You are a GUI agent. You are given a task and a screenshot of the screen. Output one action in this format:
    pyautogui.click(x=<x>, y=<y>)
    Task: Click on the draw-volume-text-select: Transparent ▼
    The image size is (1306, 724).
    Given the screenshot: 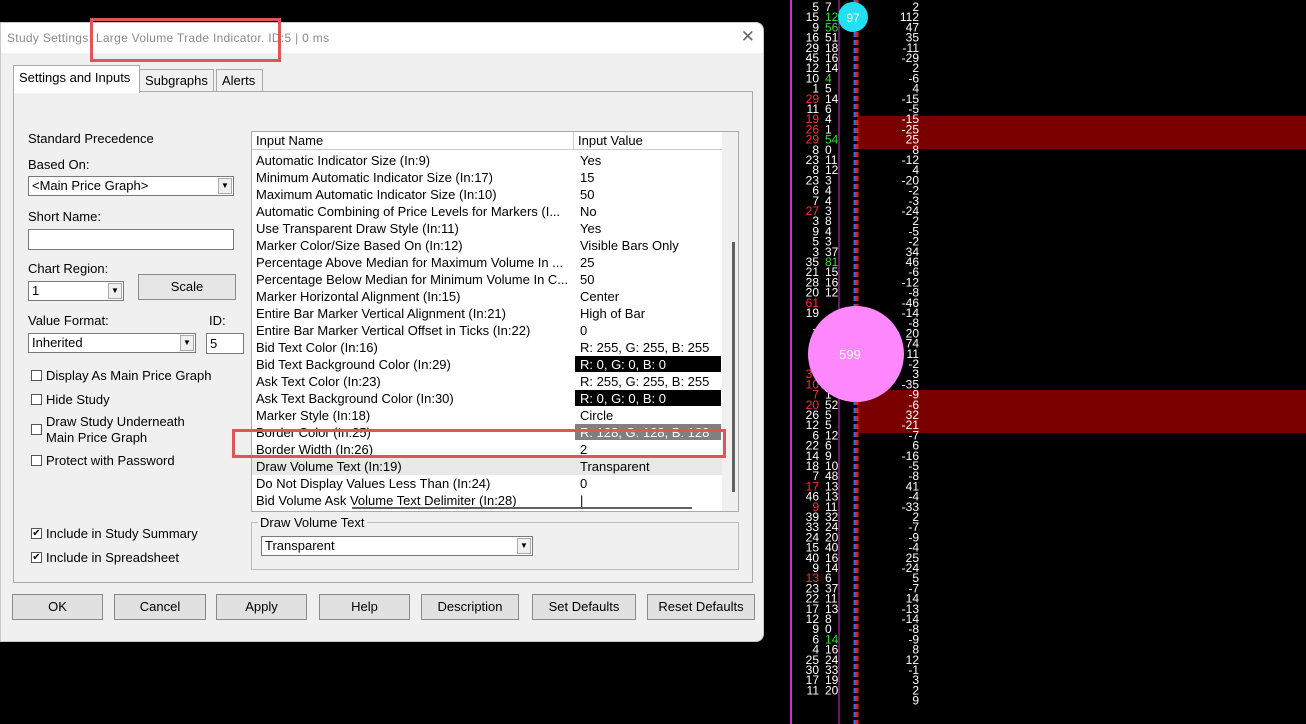 What is the action you would take?
    pyautogui.click(x=397, y=546)
    